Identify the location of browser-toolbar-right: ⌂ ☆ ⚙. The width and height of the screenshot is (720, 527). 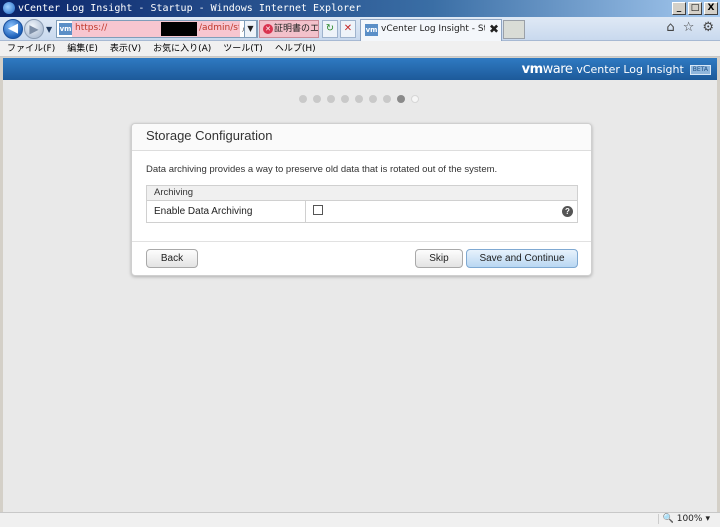
(690, 27).